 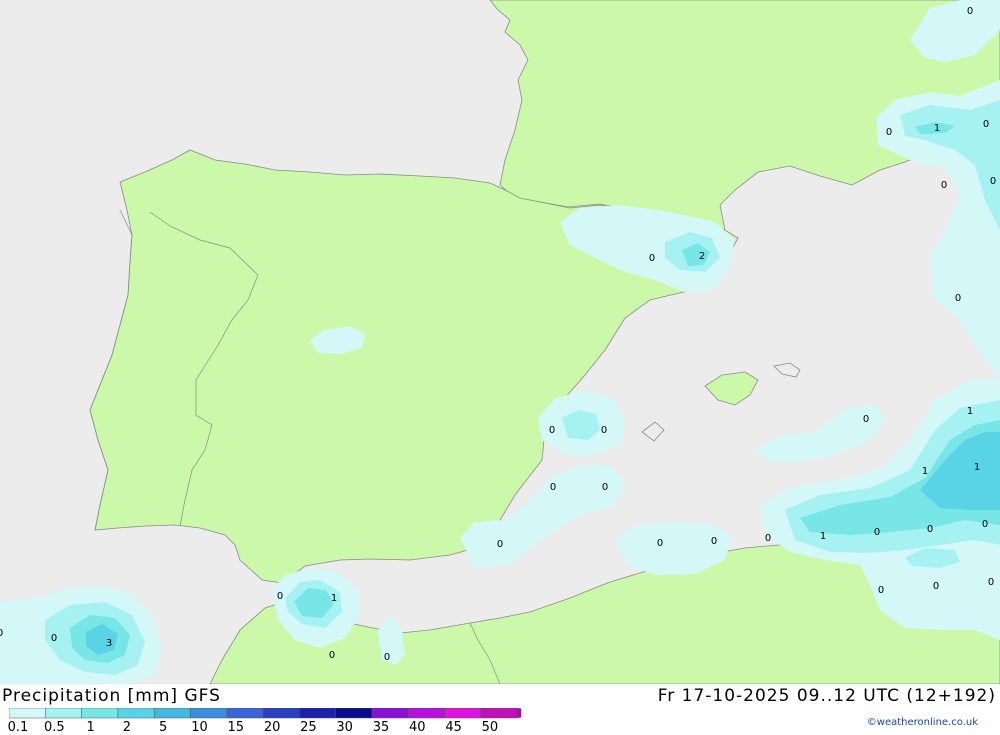 What do you see at coordinates (702, 256) in the screenshot?
I see `contour-label: 2` at bounding box center [702, 256].